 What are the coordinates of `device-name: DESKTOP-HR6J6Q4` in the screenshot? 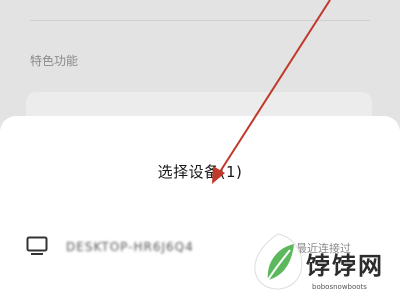 It's located at (130, 247).